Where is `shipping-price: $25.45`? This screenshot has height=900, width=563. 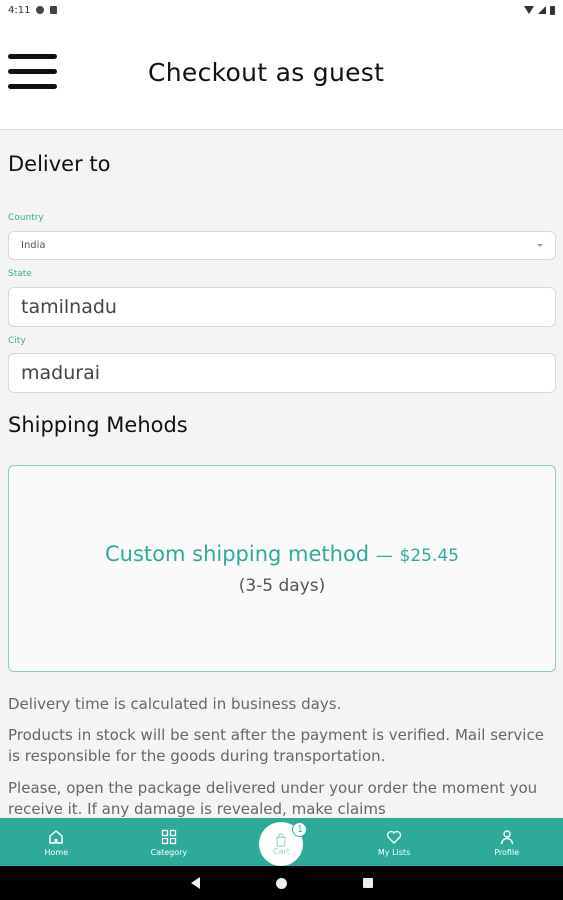
shipping-price: $25.45 is located at coordinates (429, 556).